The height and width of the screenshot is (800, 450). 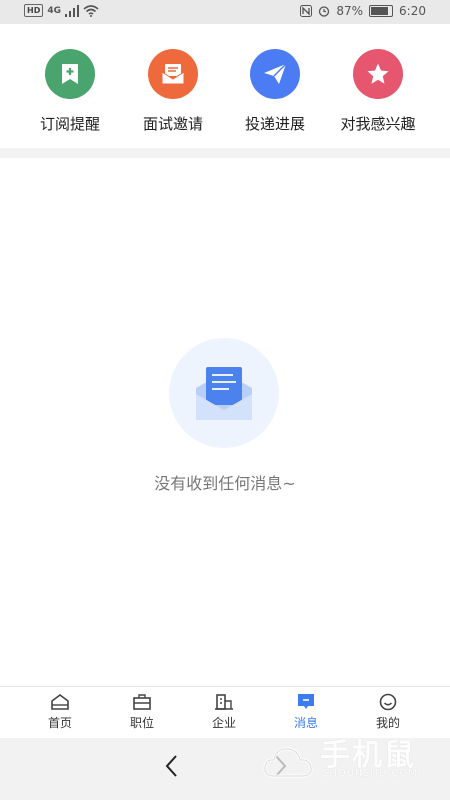 I want to click on wifi-icon, so click(x=91, y=10).